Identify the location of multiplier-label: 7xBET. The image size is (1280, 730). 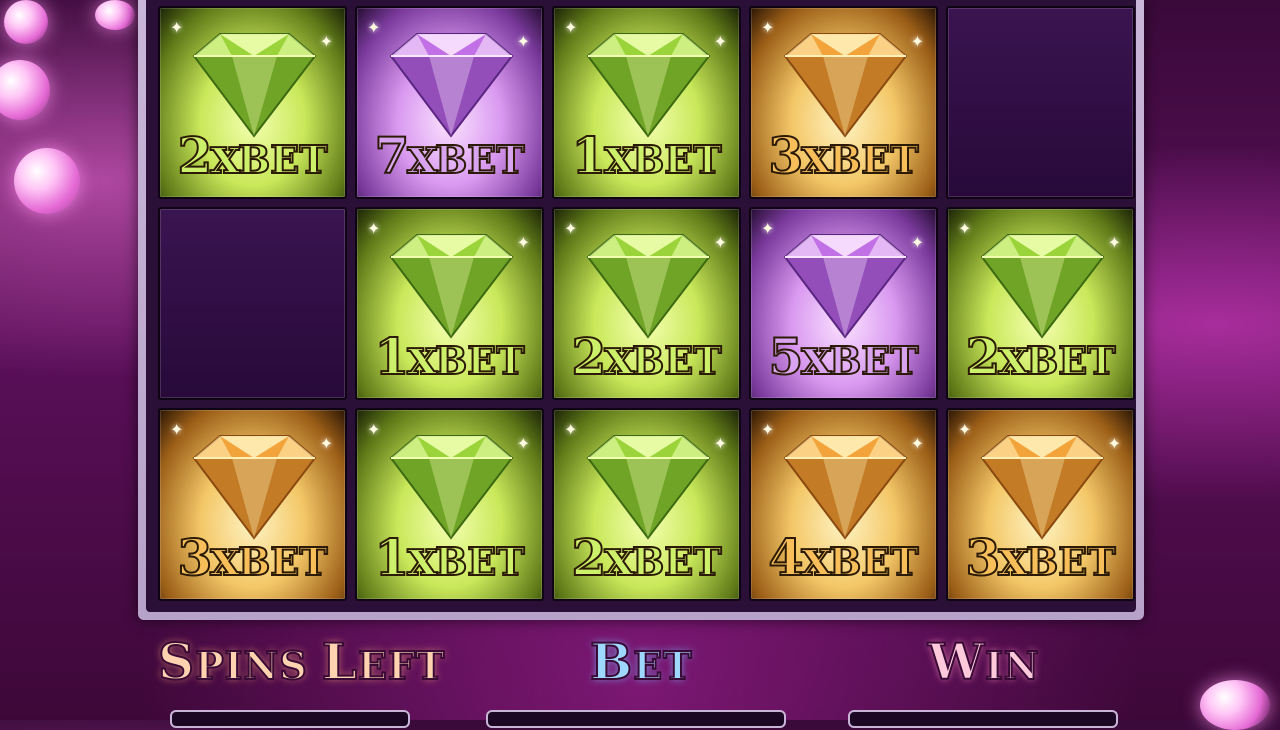
(450, 155).